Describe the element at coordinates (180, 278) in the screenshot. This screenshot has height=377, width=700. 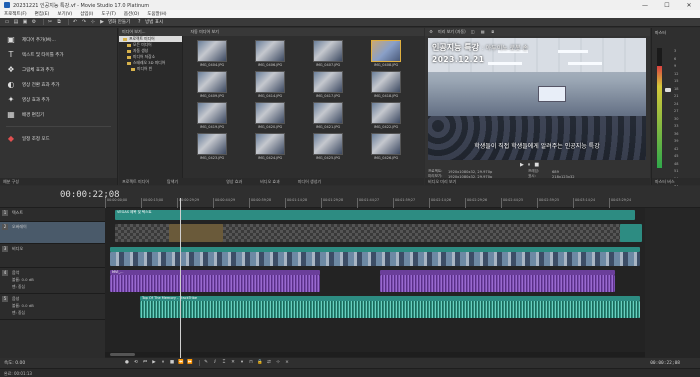
I see `playhead` at that location.